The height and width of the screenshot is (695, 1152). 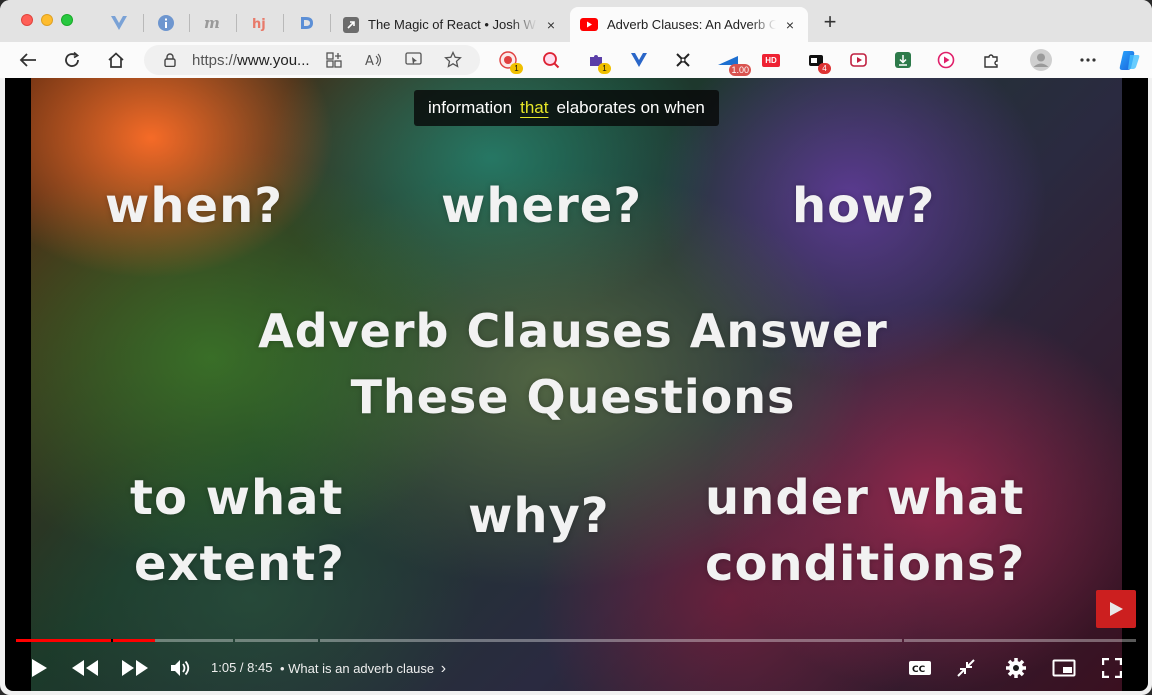 I want to click on pinned-tab-vuejs, so click(x=119, y=23).